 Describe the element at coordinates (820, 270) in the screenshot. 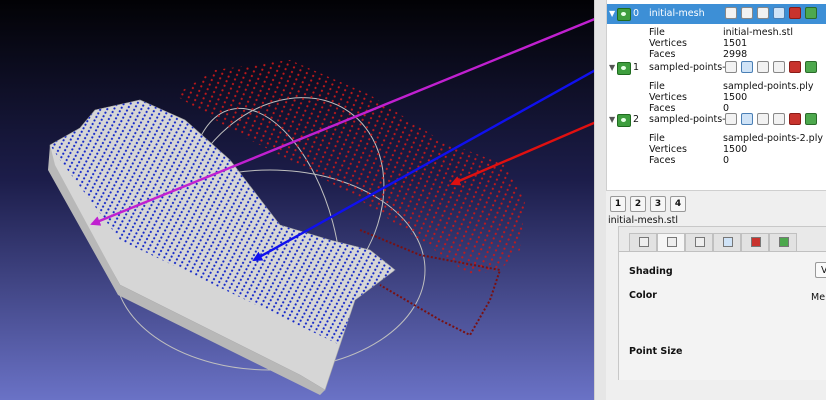

I see `shading-dropdown: Ver` at that location.